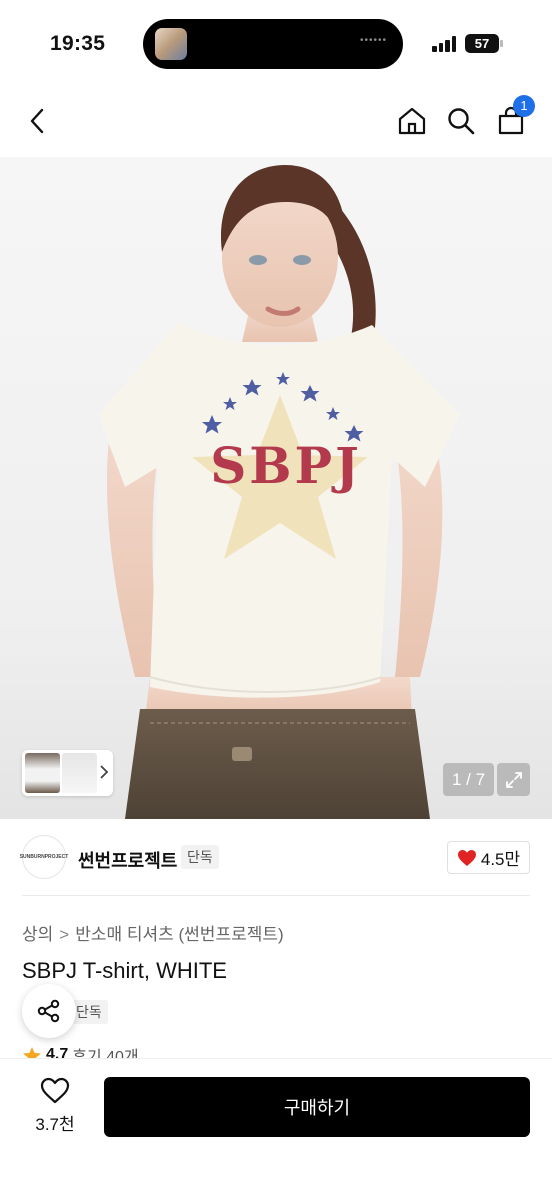 The width and height of the screenshot is (552, 1200). I want to click on chevron-left-icon, so click(37, 121).